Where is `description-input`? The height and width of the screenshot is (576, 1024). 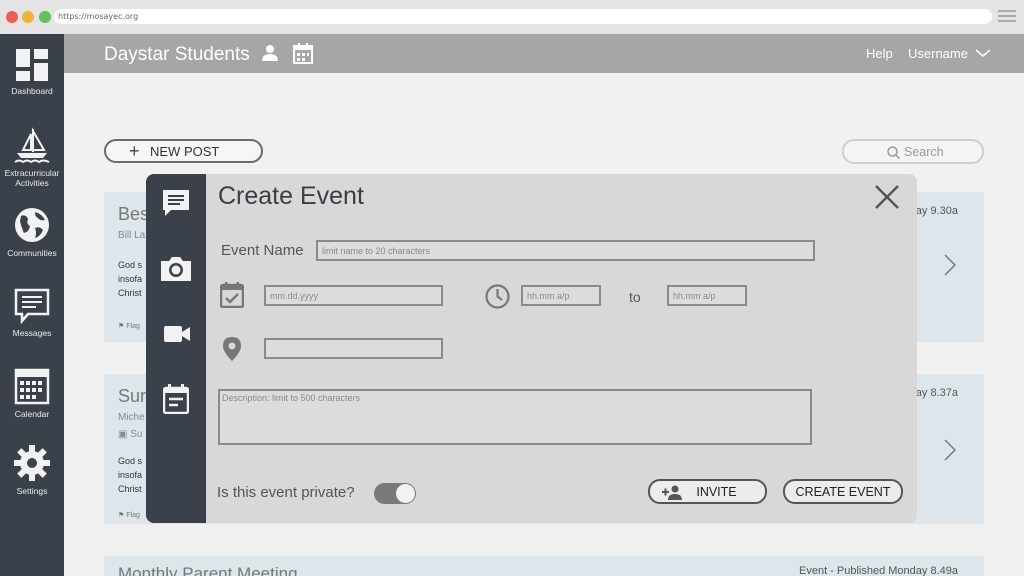
description-input is located at coordinates (515, 417).